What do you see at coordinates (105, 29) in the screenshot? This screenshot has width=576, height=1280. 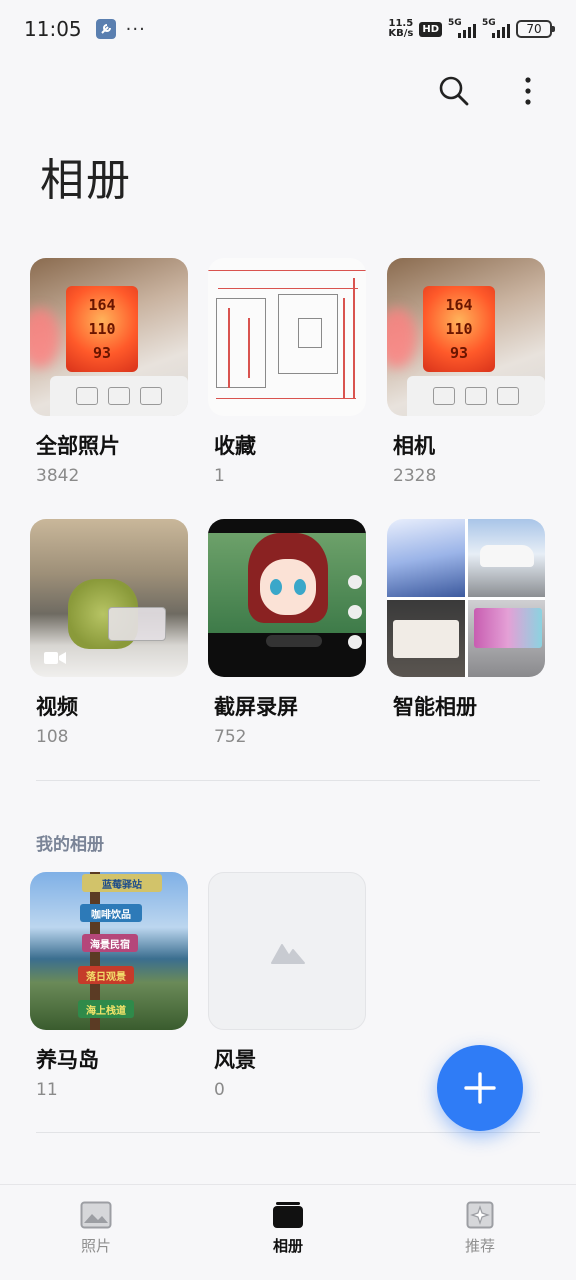 I see `wrench-icon` at bounding box center [105, 29].